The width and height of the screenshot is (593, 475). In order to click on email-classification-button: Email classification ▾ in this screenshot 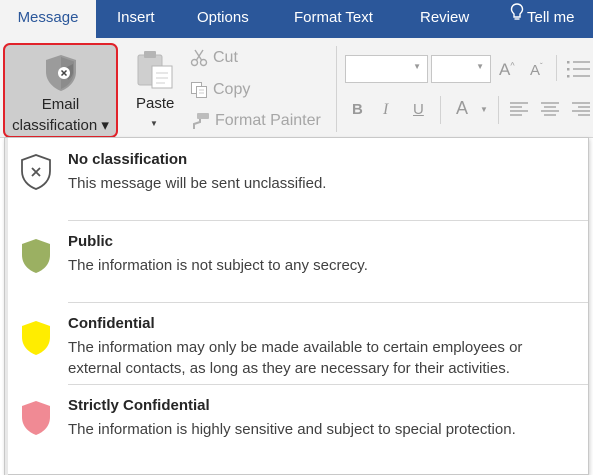, I will do `click(60, 90)`.